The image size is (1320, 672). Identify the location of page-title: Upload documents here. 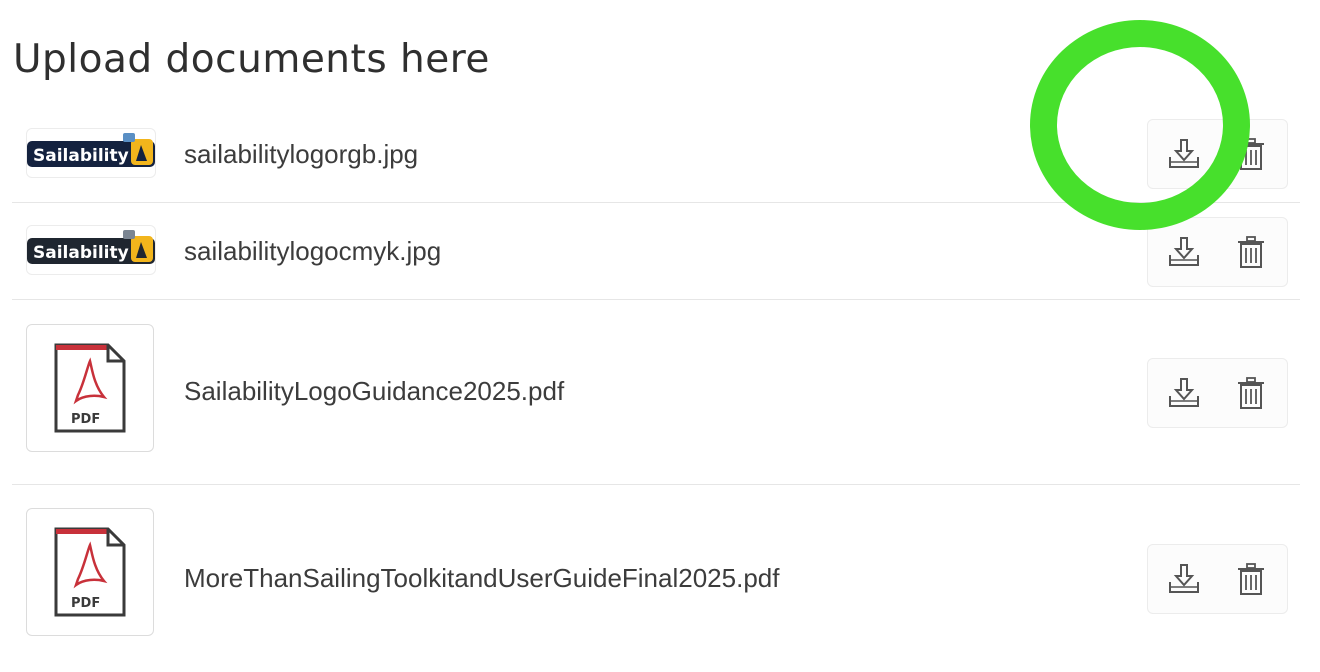
(251, 59).